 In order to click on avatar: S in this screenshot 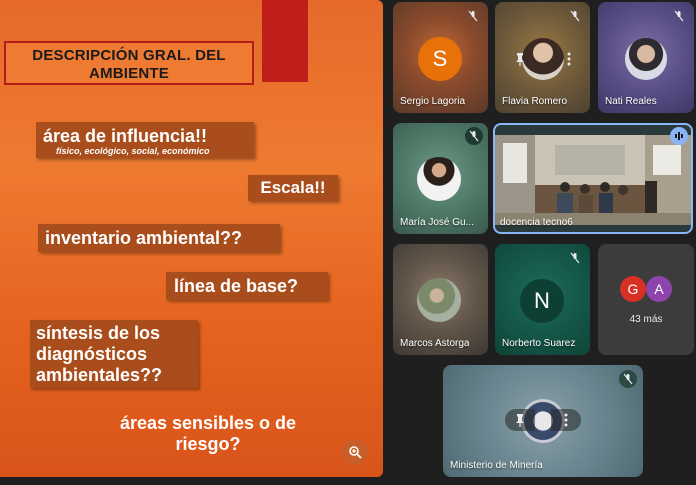, I will do `click(440, 59)`.